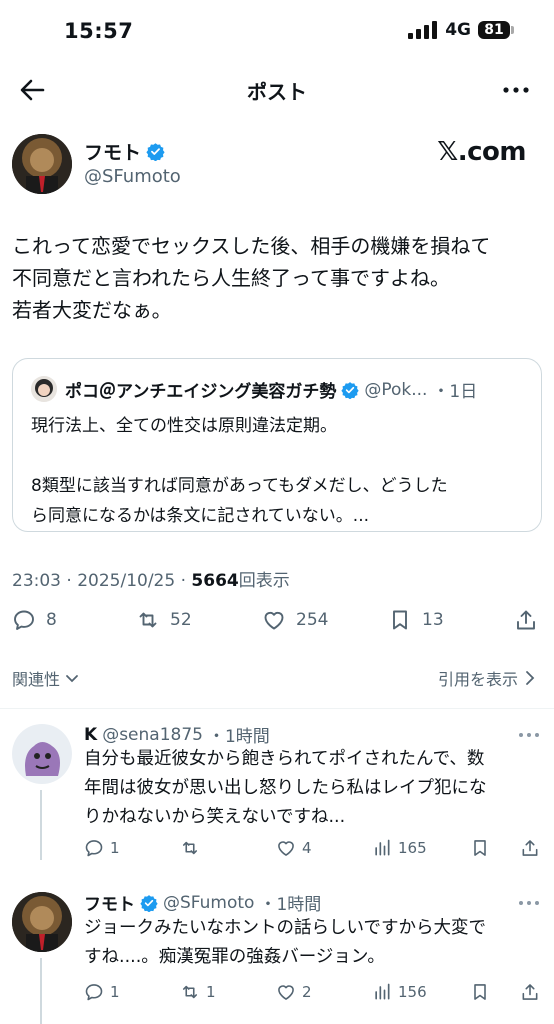 Image resolution: width=554 pixels, height=1024 pixels. What do you see at coordinates (277, 92) in the screenshot?
I see `page-title: ポスト` at bounding box center [277, 92].